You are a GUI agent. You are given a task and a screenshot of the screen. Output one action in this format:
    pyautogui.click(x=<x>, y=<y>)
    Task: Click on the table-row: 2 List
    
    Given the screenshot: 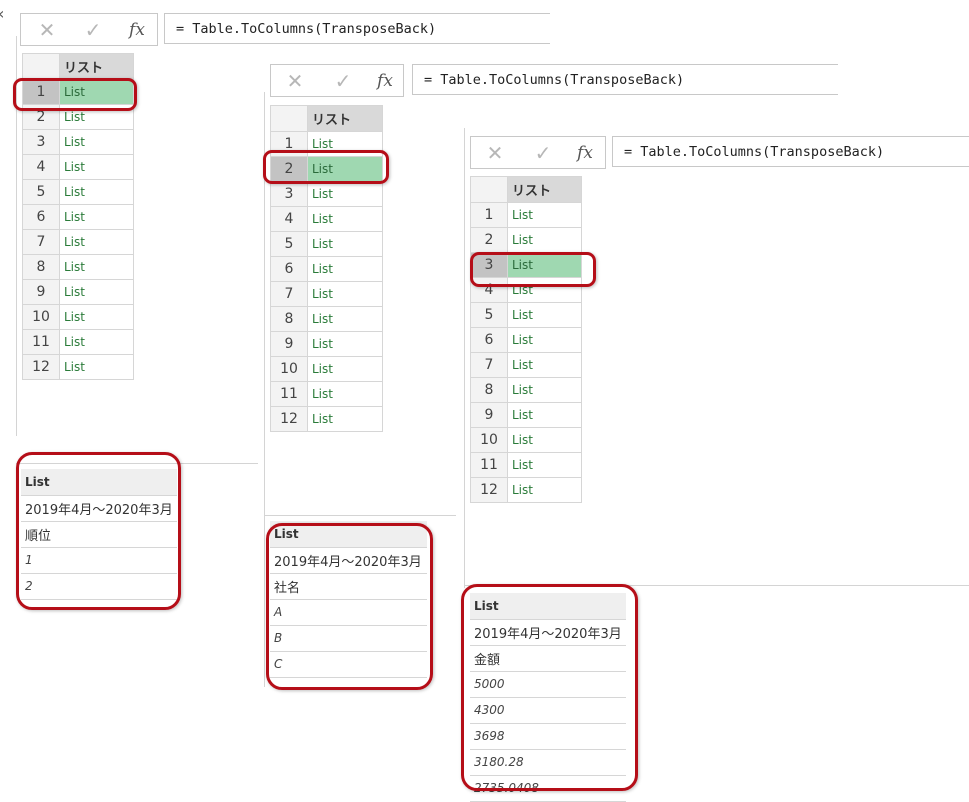 What is the action you would take?
    pyautogui.click(x=526, y=240)
    